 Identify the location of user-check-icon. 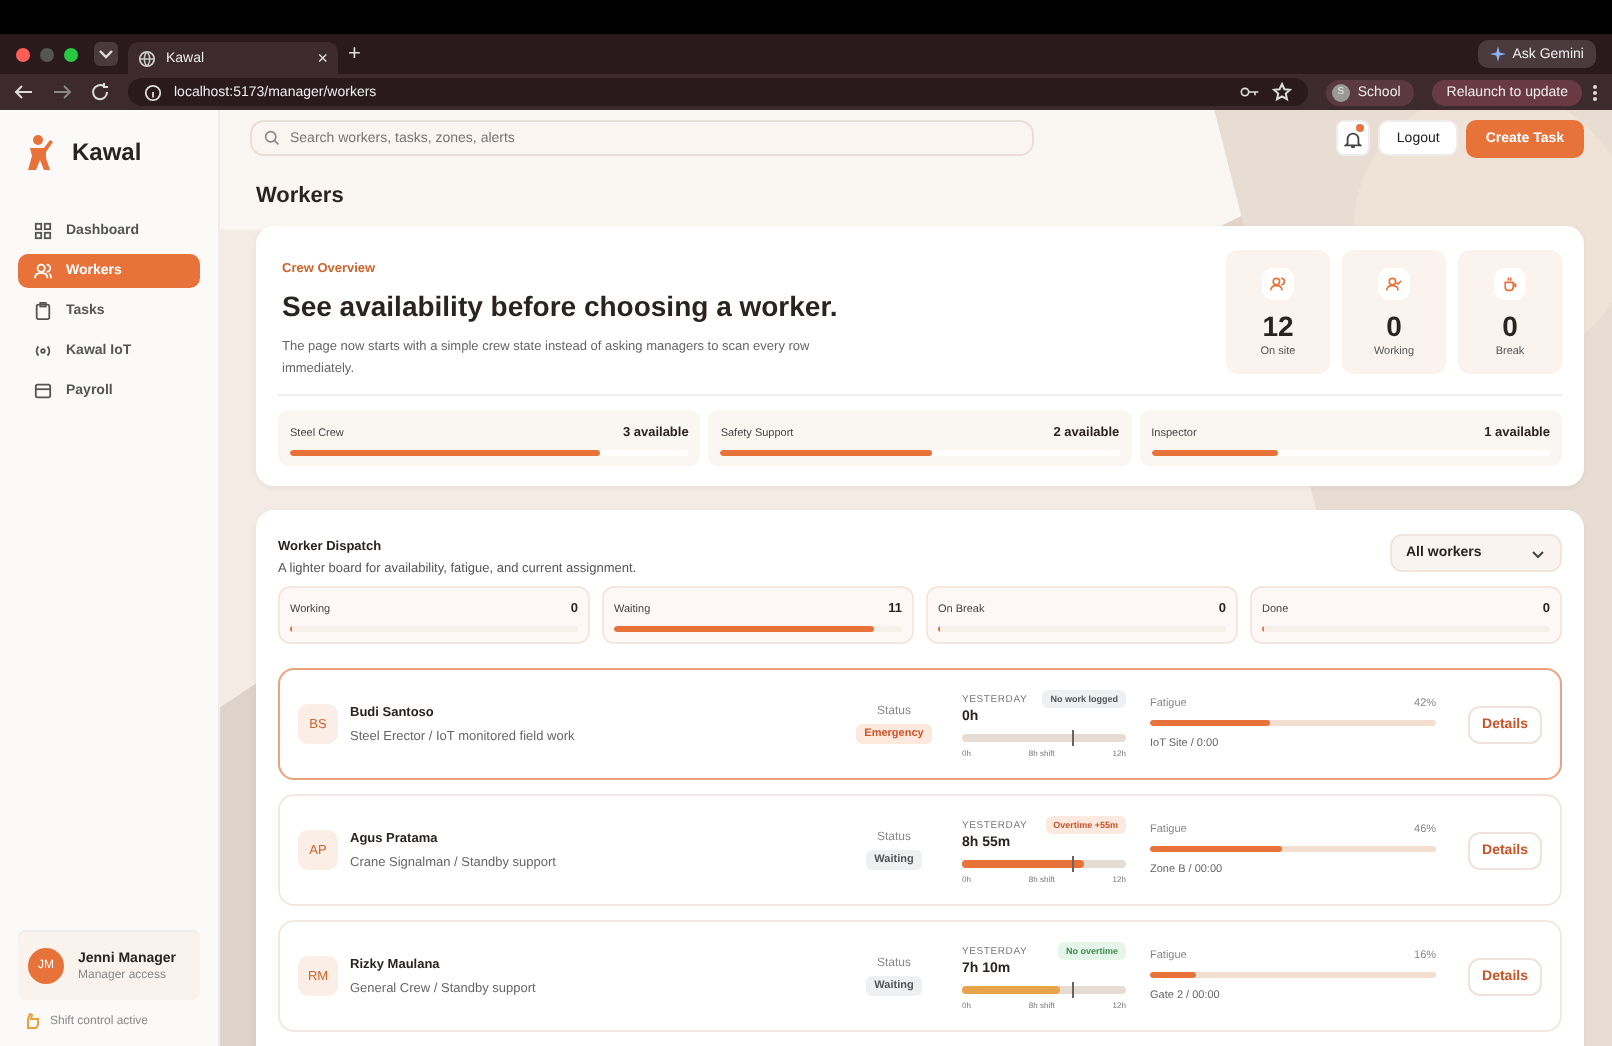
(1394, 284).